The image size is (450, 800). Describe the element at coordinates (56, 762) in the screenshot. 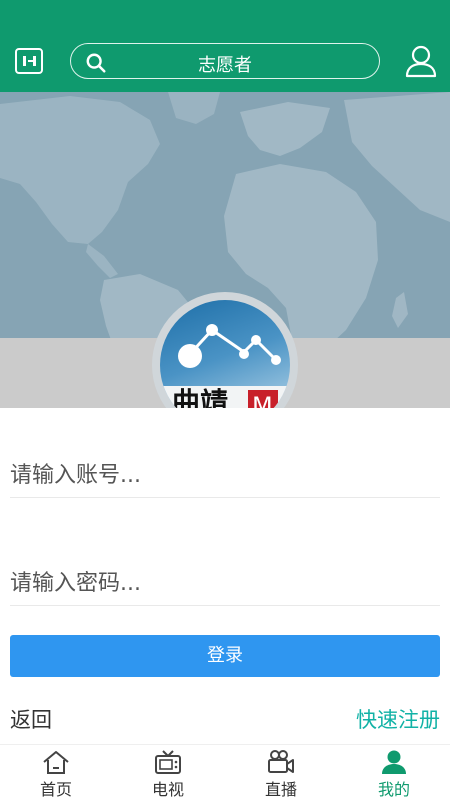

I see `home-icon` at that location.